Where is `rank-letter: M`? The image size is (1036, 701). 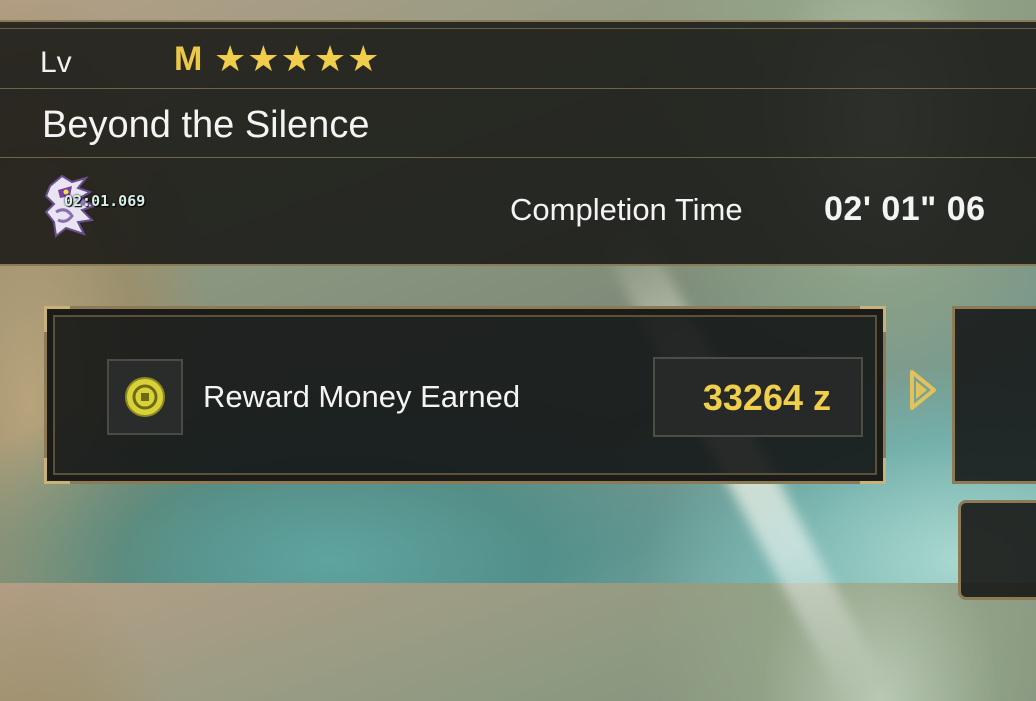
rank-letter: M is located at coordinates (188, 59).